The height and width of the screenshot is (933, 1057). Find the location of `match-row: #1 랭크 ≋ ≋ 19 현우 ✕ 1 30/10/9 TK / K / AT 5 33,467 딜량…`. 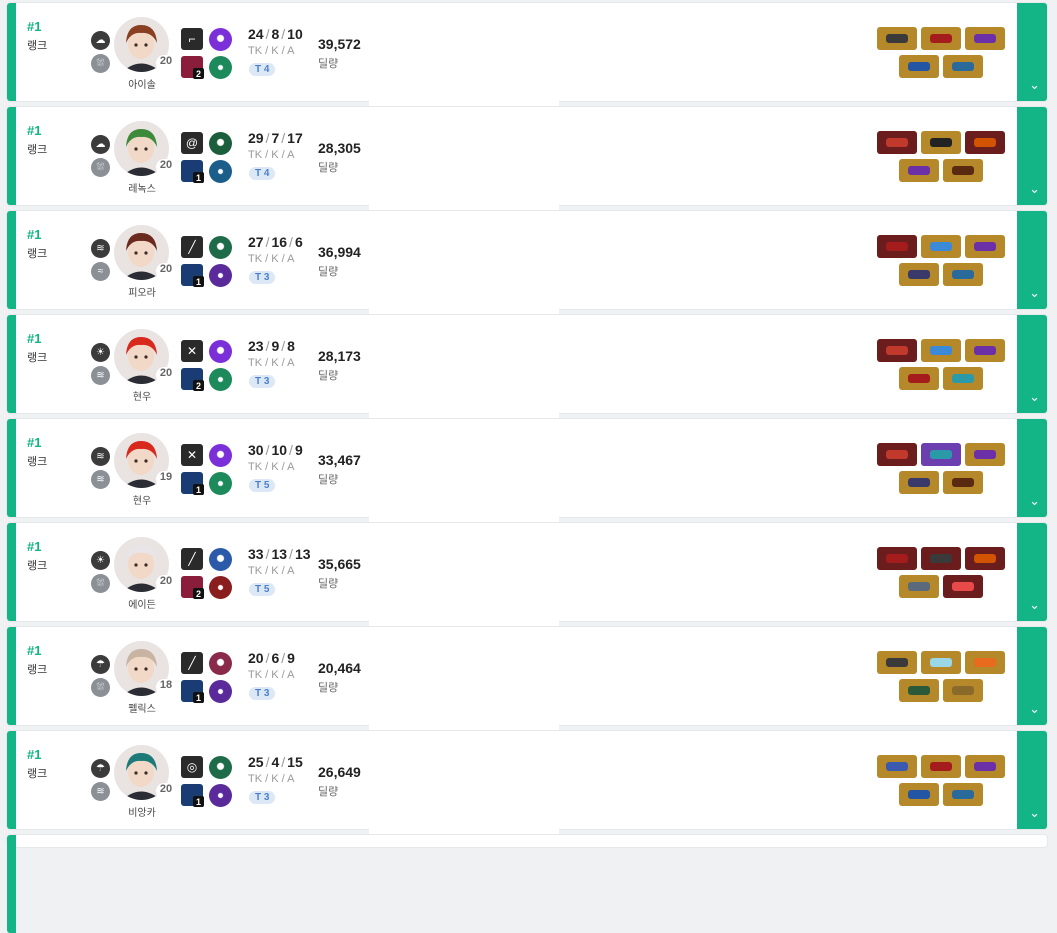

match-row: #1 랭크 ≋ ≋ 19 현우 ✕ 1 30/10/9 TK / K / AT 5 33,467 딜량… is located at coordinates (527, 468).